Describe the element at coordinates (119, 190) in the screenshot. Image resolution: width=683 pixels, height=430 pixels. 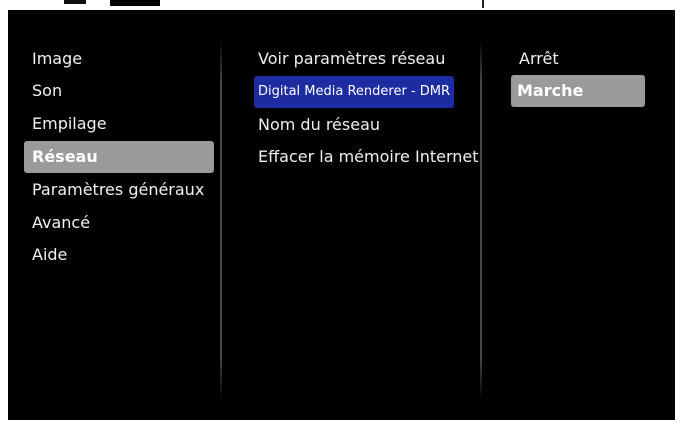
I see `main-menu-item-parametres-generaux: Paramètres généraux` at that location.